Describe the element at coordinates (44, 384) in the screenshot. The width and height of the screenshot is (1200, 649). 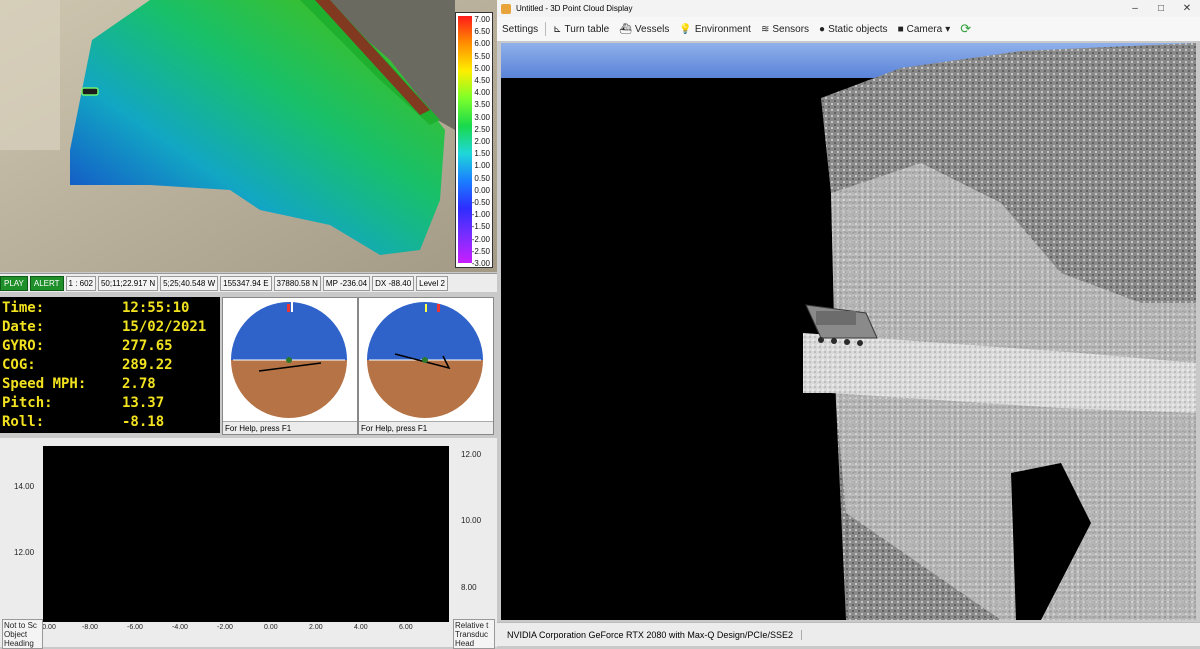
I see `speed-label: Speed MPH:` at that location.